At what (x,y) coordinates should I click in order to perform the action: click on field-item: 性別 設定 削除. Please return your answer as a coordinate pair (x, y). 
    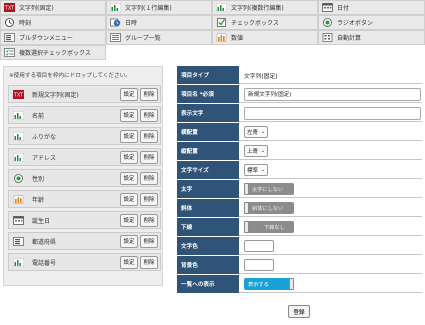
    Looking at the image, I should click on (84, 178).